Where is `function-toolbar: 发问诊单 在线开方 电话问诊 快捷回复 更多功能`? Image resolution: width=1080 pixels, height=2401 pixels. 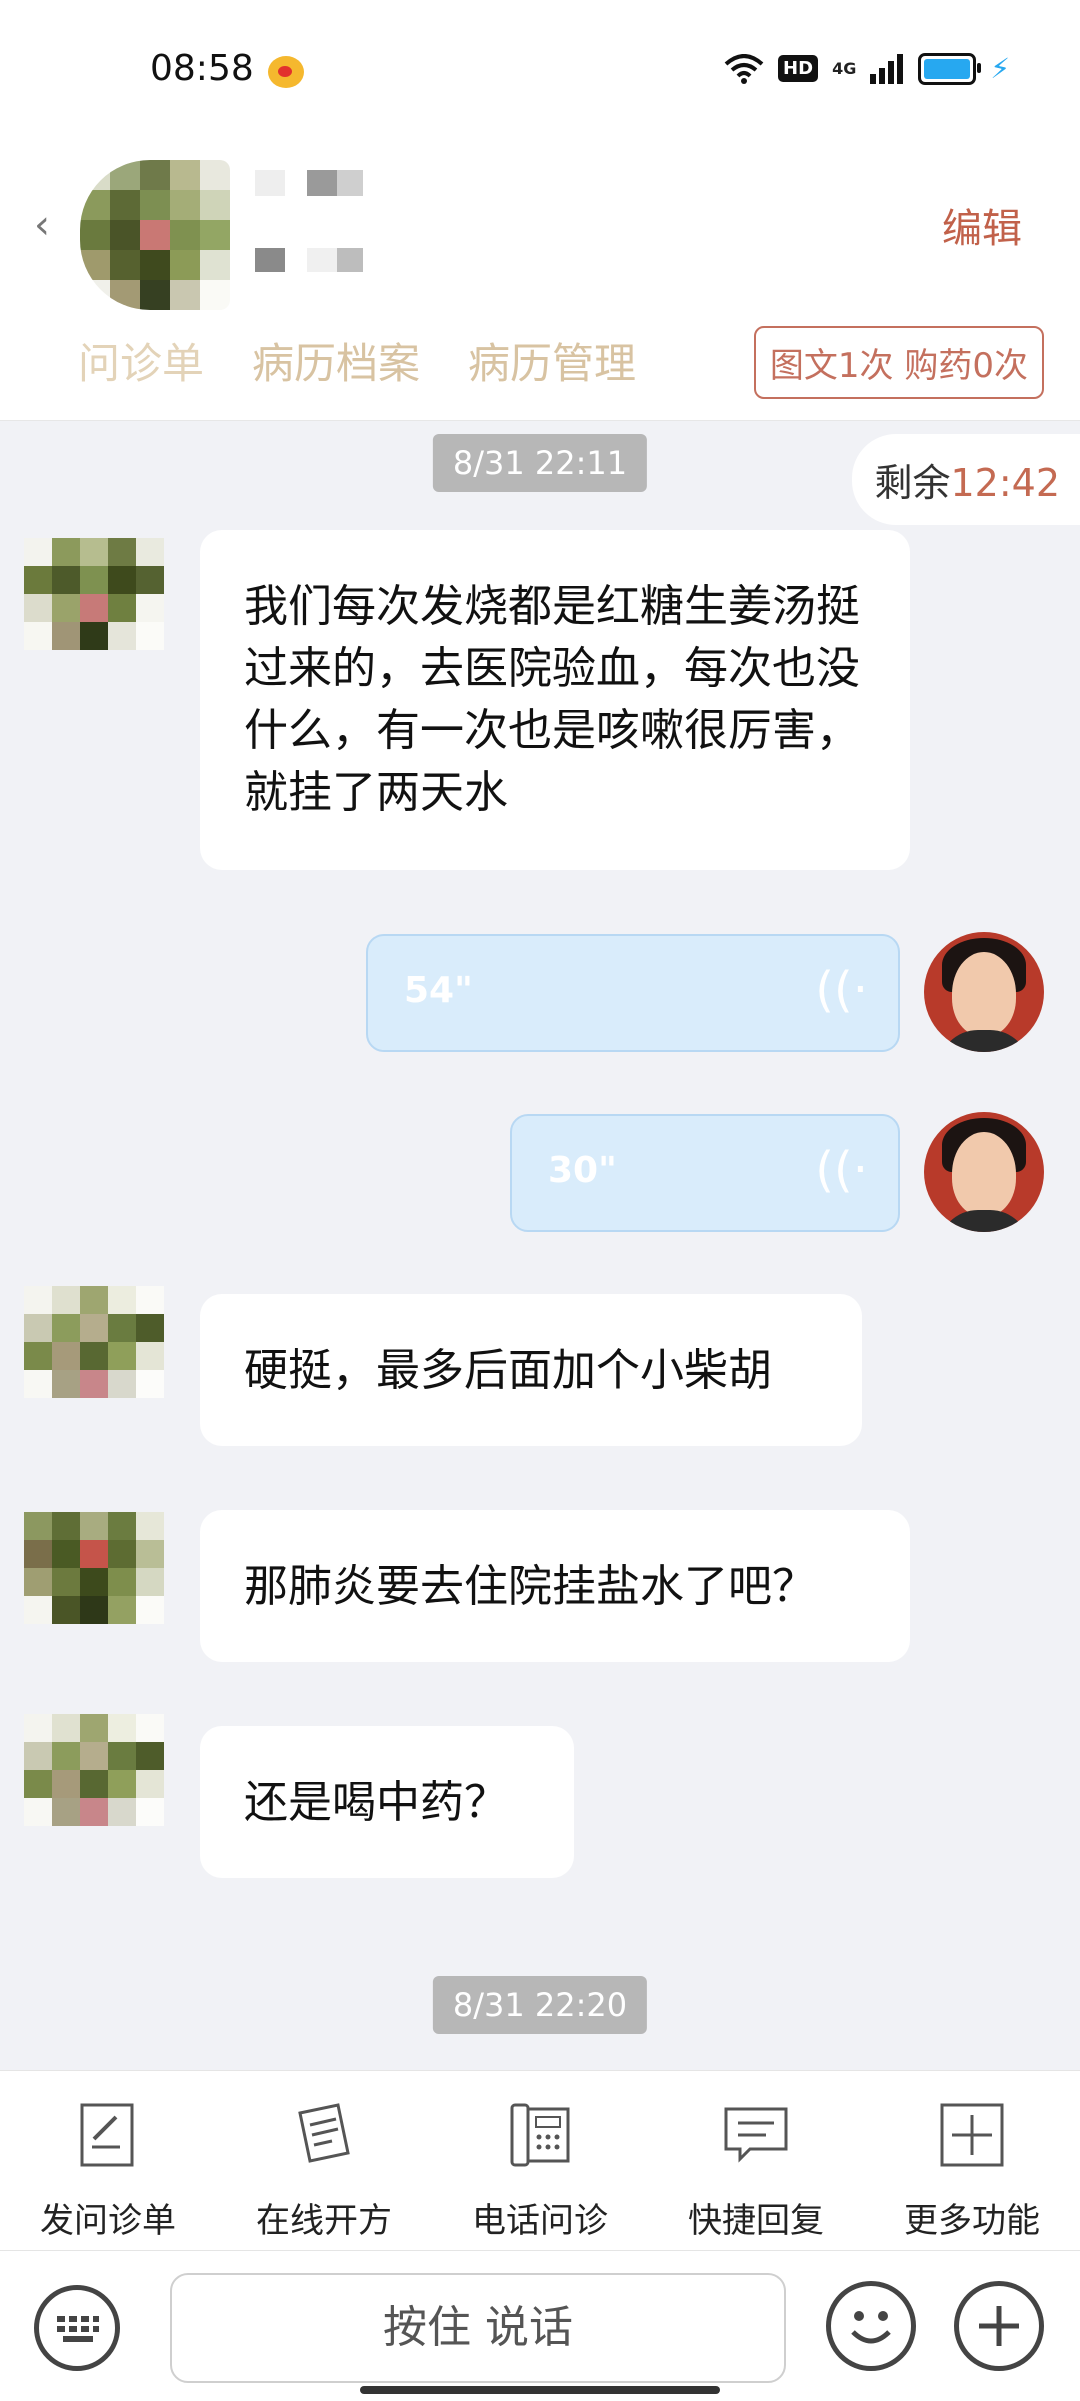
function-toolbar: 发问诊单 在线开方 电话问诊 快捷回复 更多功能 is located at coordinates (540, 2160).